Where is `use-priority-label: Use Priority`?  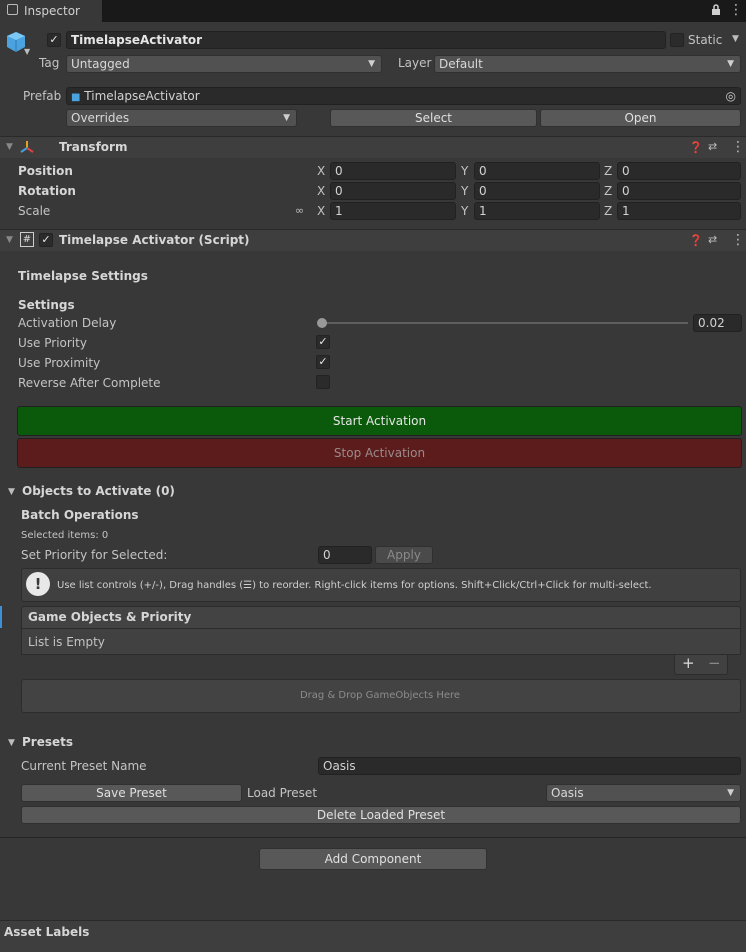 use-priority-label: Use Priority is located at coordinates (52, 343).